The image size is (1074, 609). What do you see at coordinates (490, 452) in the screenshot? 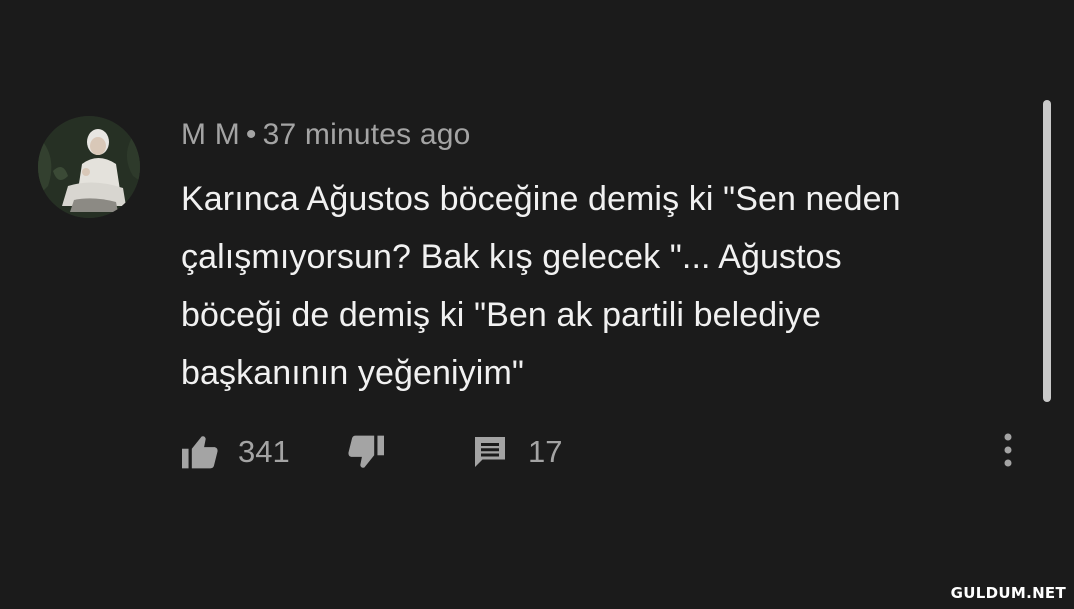
I see `comment-icon` at bounding box center [490, 452].